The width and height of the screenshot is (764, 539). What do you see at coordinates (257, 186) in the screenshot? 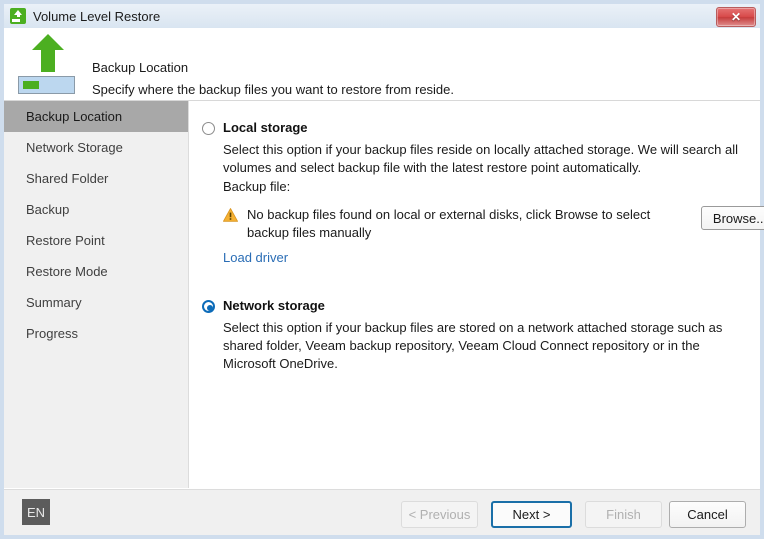
I see `backup-file-label: Backup file:` at bounding box center [257, 186].